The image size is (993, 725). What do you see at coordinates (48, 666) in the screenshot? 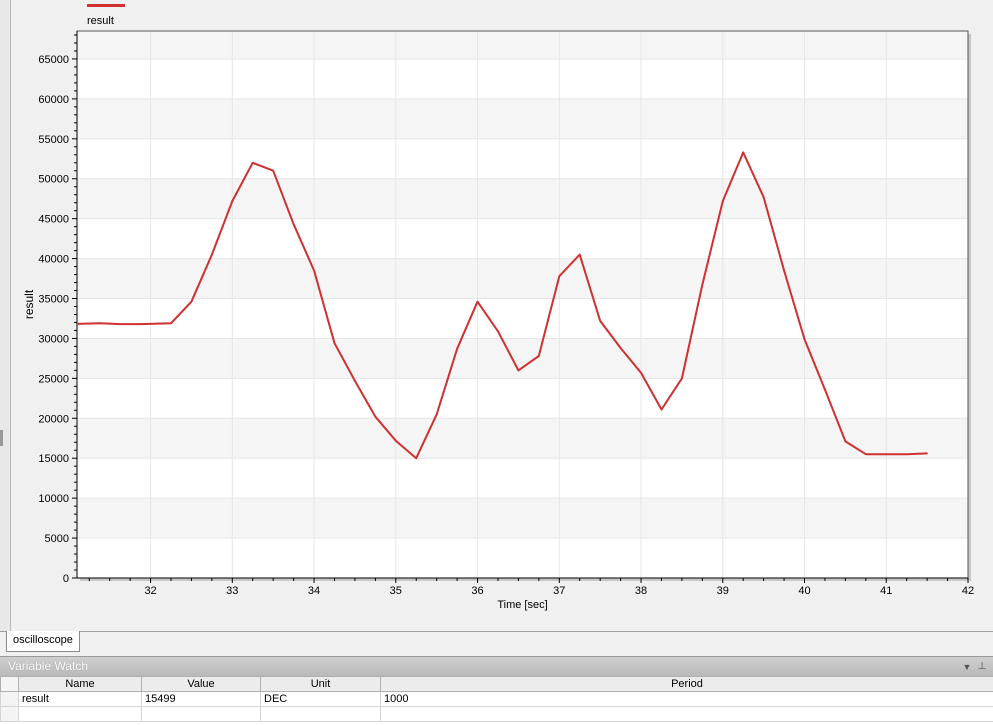
I see `variable-watch-title: Variable Watch` at bounding box center [48, 666].